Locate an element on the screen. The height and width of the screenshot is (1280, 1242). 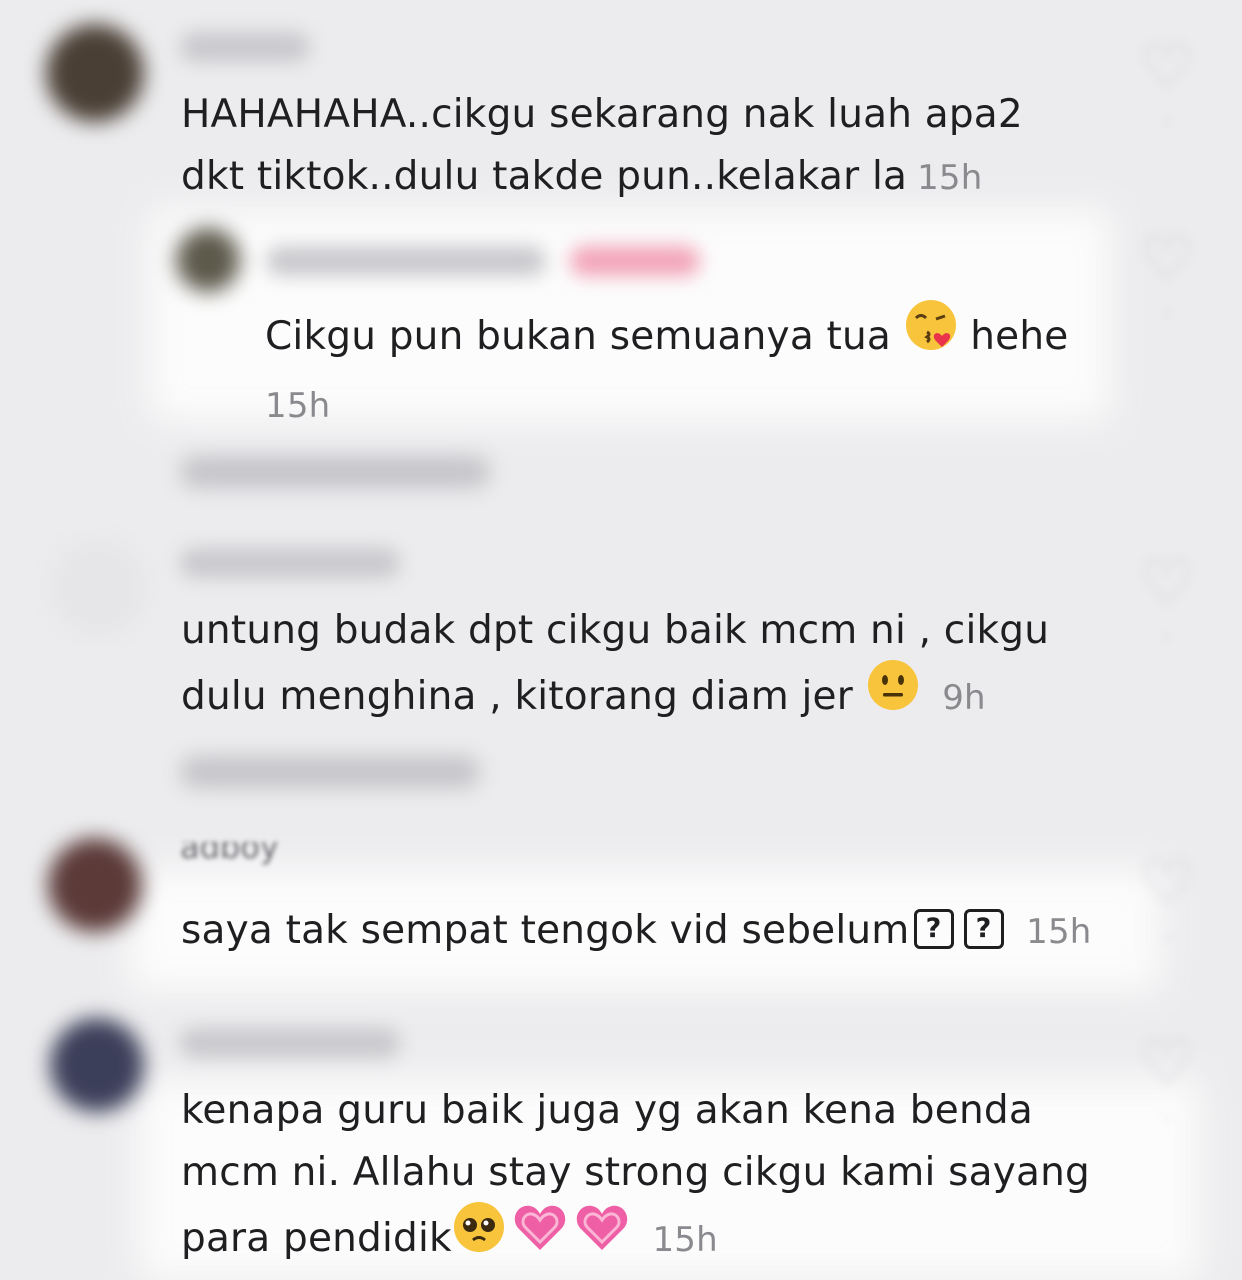
reply-text: Cikgu pun bukan semuanya tua hehe 15h is located at coordinates (675, 368).